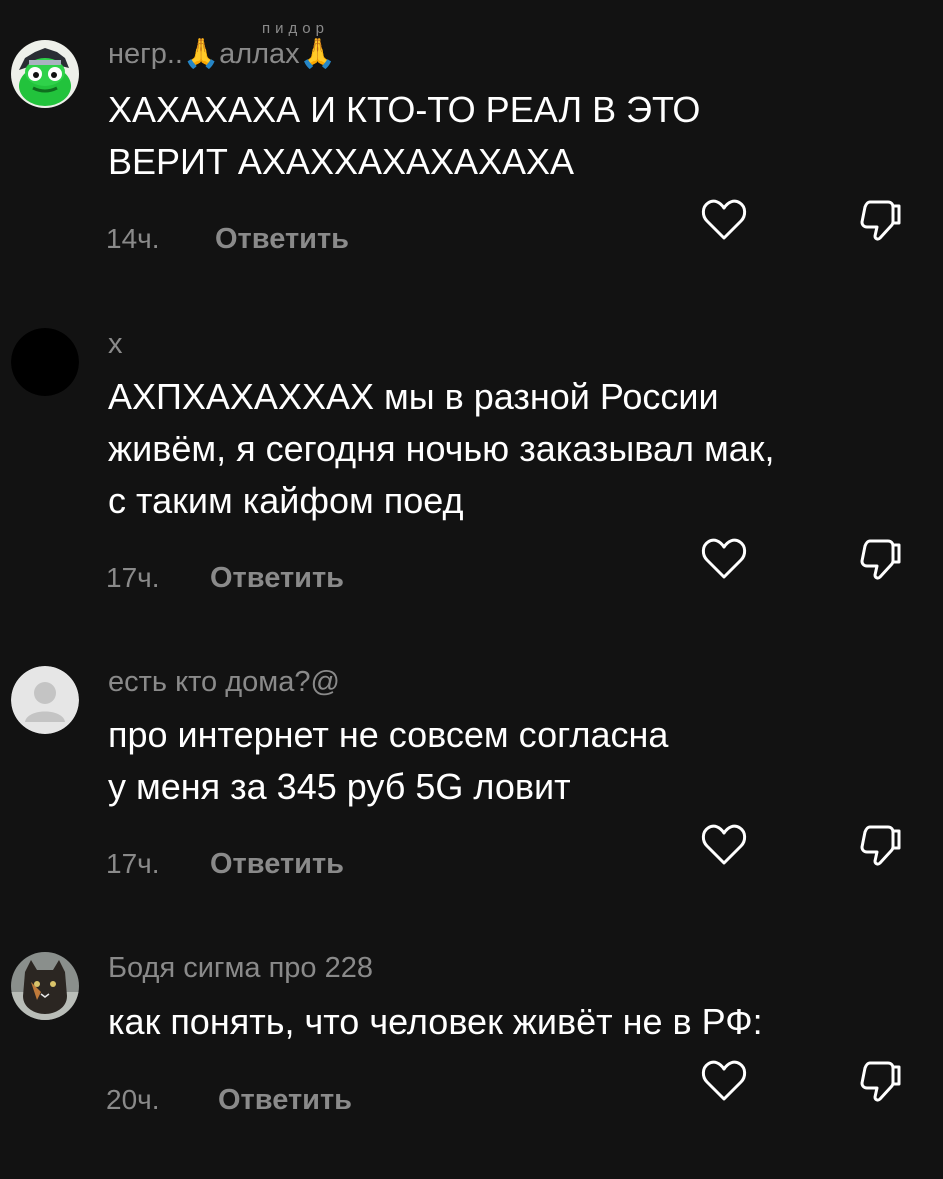 The height and width of the screenshot is (1179, 943). What do you see at coordinates (295, 28) in the screenshot?
I see `username-decoration: пидор` at bounding box center [295, 28].